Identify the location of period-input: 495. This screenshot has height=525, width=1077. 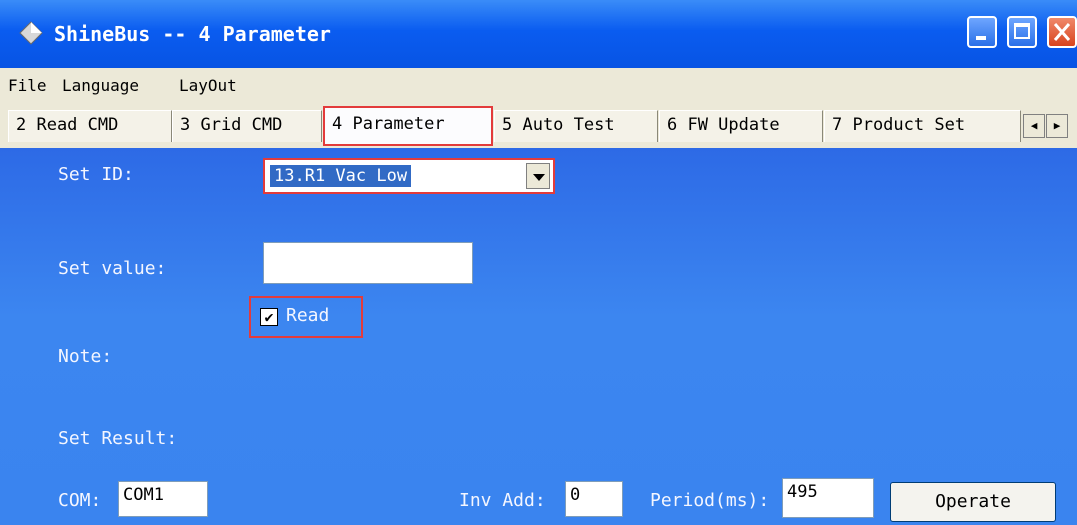
(828, 498).